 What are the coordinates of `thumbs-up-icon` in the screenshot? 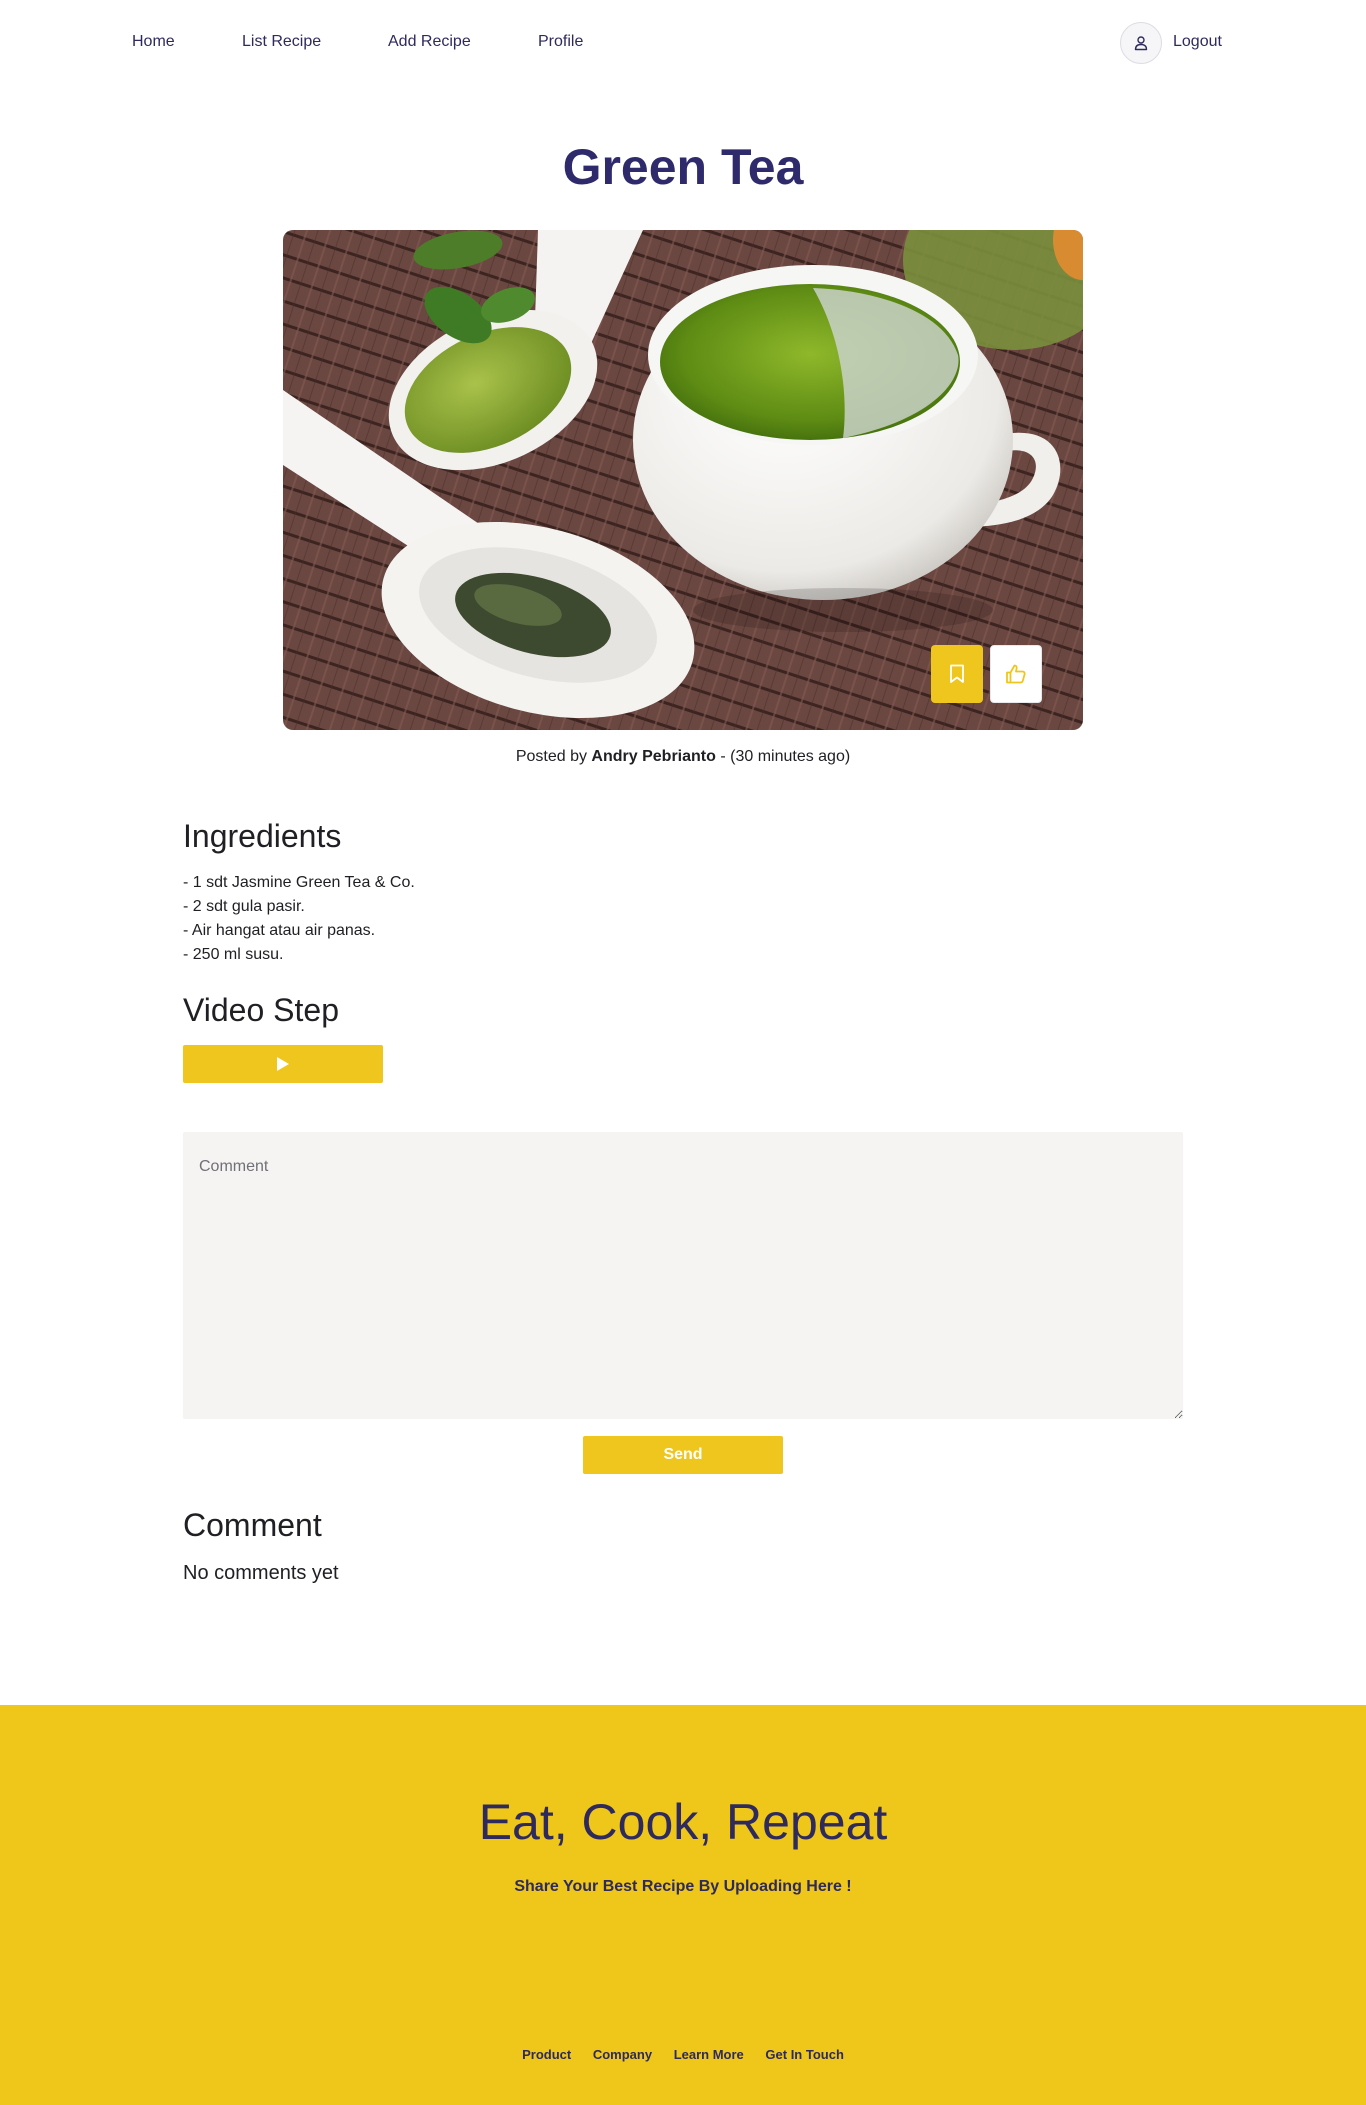 It's located at (1016, 674).